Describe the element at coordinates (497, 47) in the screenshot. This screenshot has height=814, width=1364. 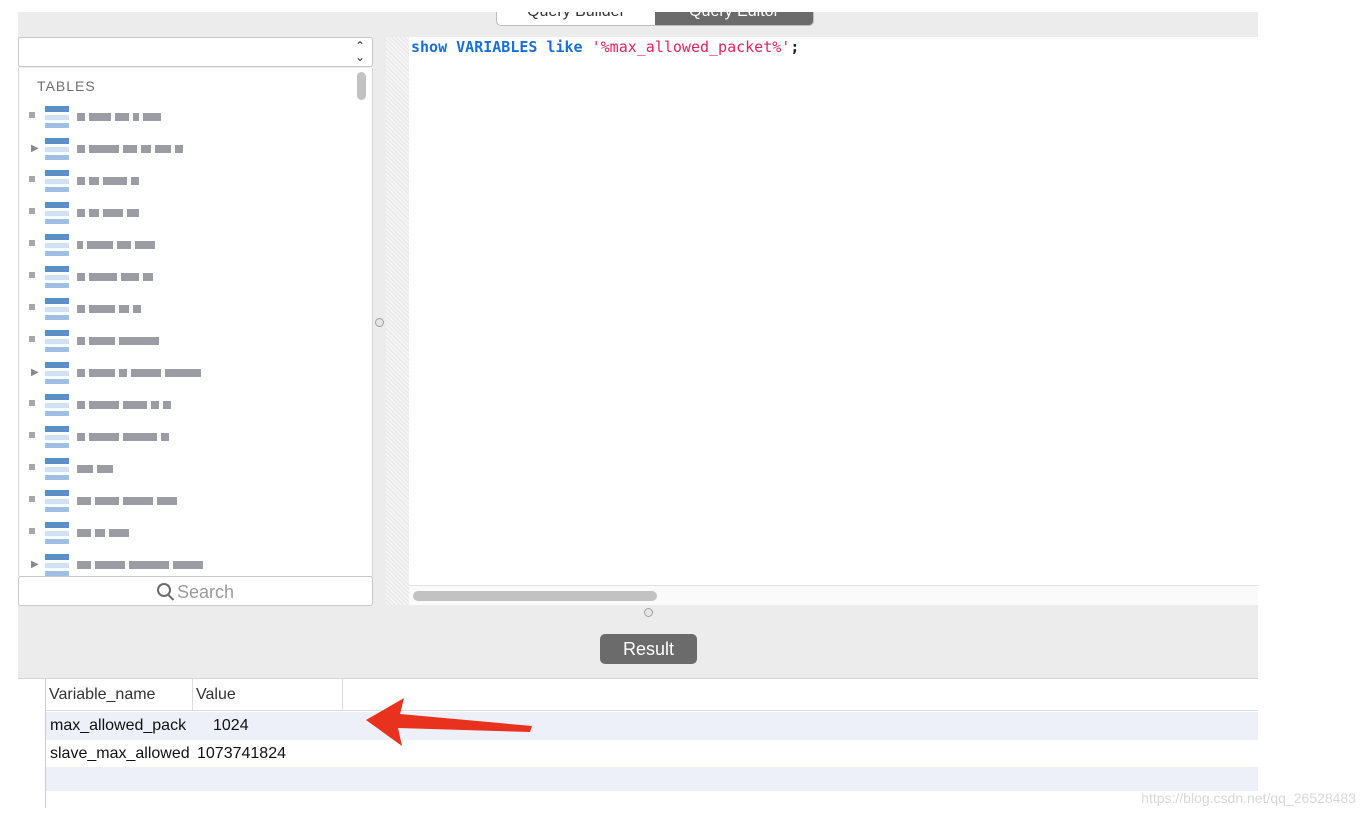
I see `sql-keyword: VARIABLES` at that location.